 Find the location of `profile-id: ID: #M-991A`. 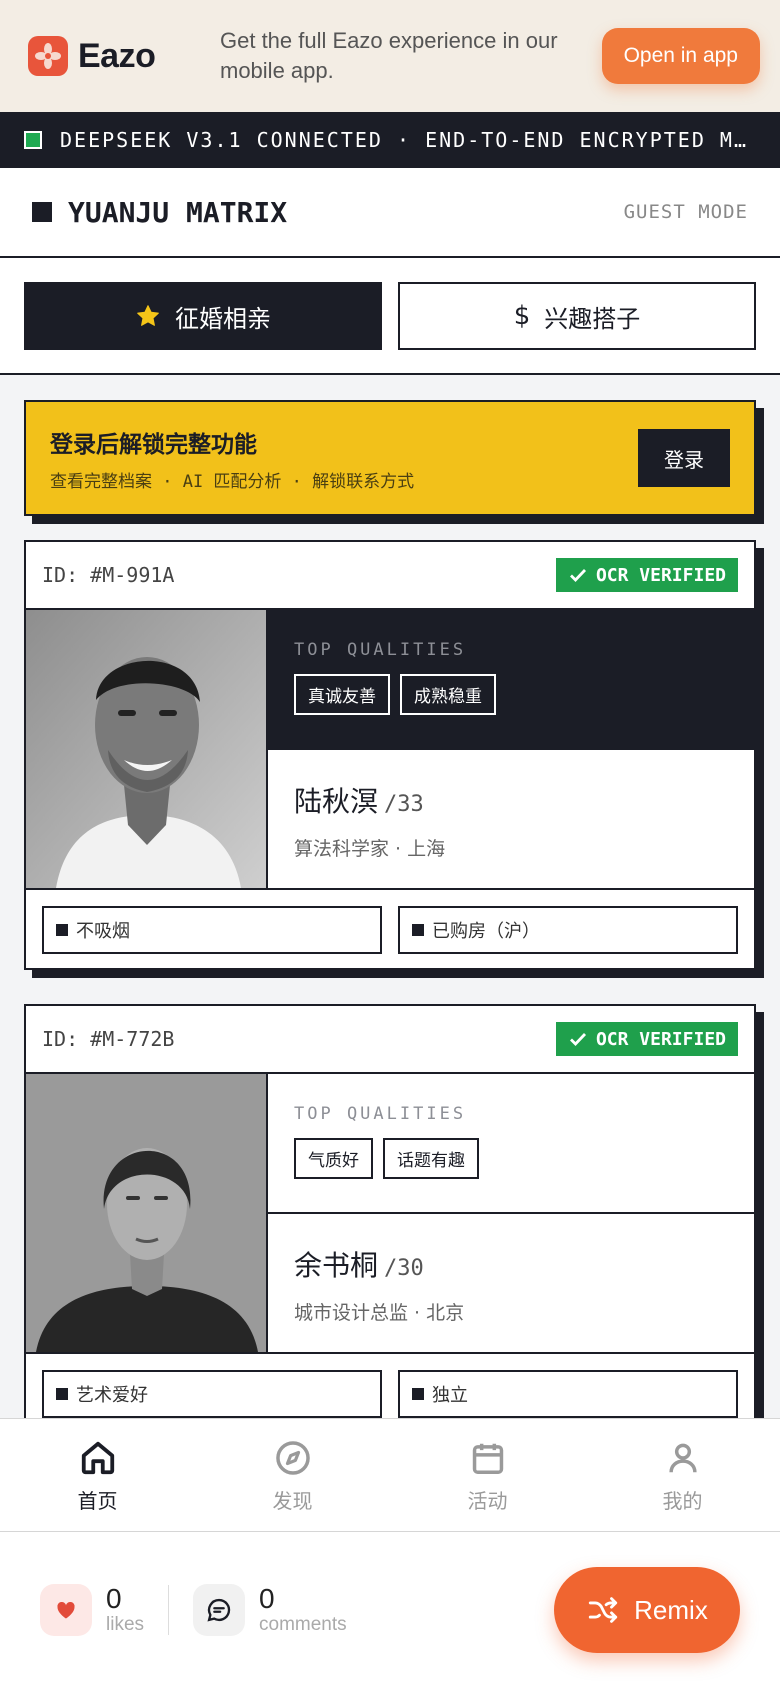

profile-id: ID: #M-991A is located at coordinates (108, 575).